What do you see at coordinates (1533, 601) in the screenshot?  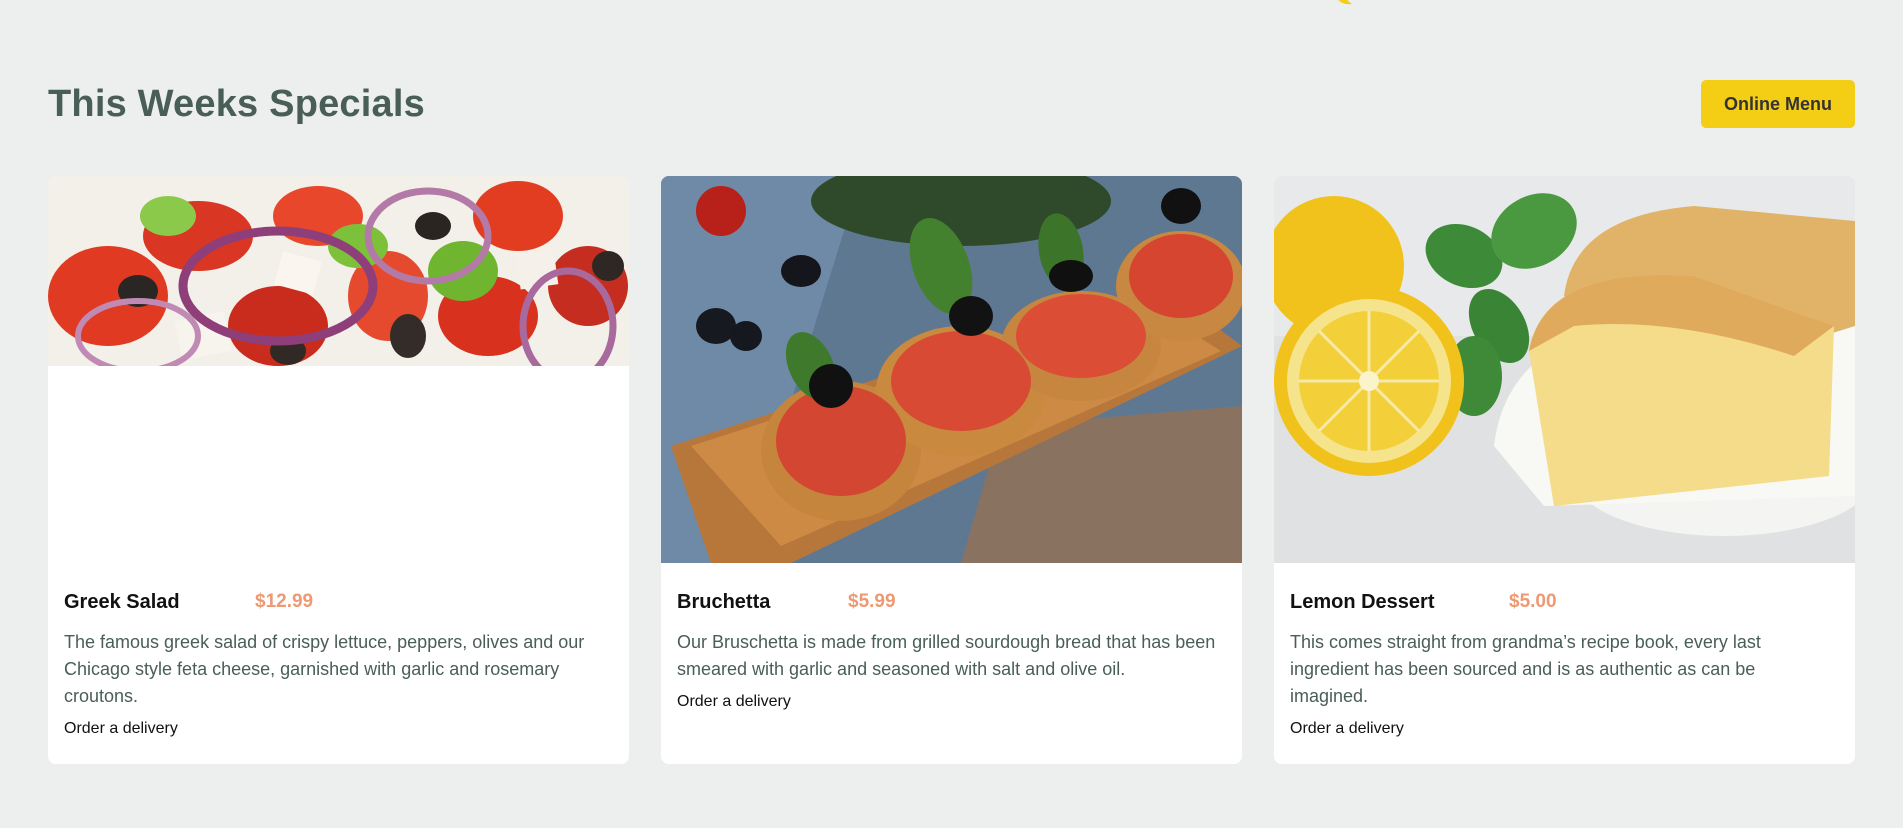 I see `dish-price: $5.00` at bounding box center [1533, 601].